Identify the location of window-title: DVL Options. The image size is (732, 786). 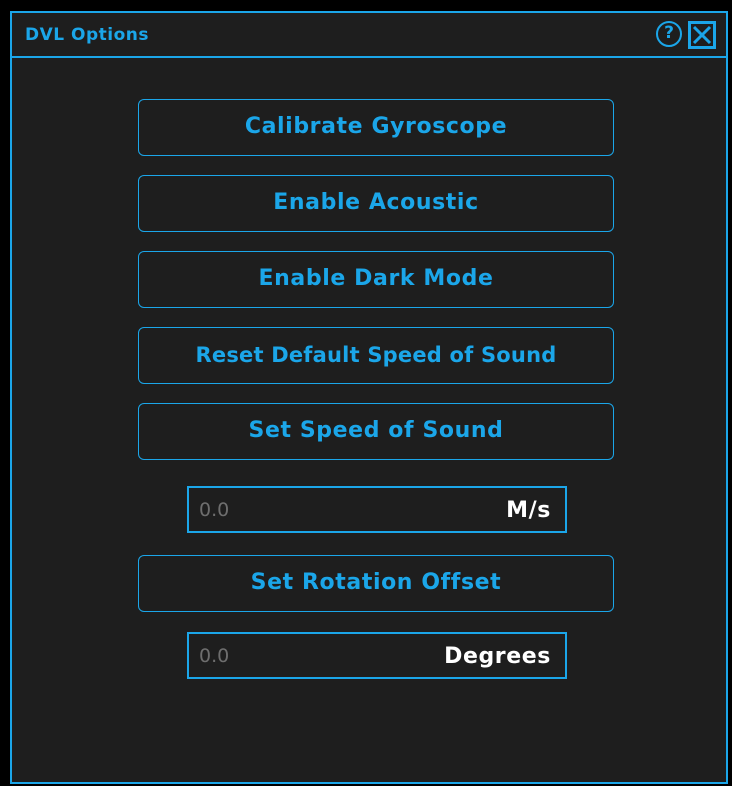
(87, 35).